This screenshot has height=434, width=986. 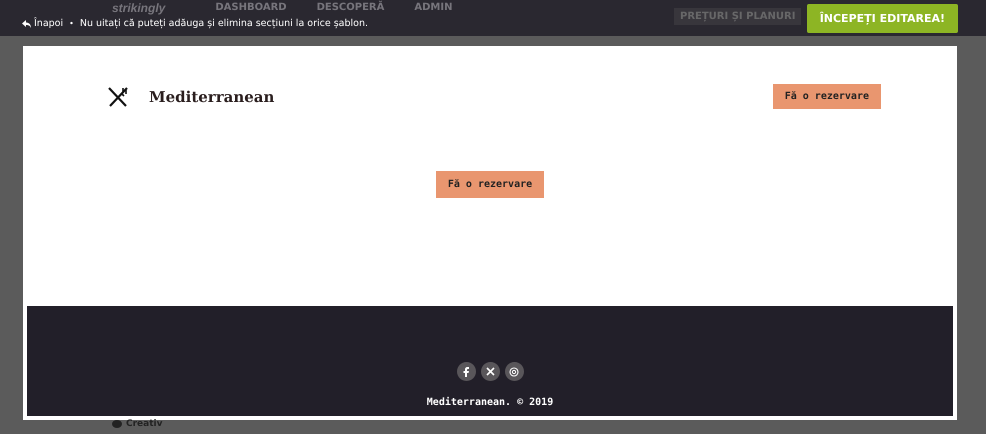 What do you see at coordinates (118, 97) in the screenshot?
I see `fork-knife-icon` at bounding box center [118, 97].